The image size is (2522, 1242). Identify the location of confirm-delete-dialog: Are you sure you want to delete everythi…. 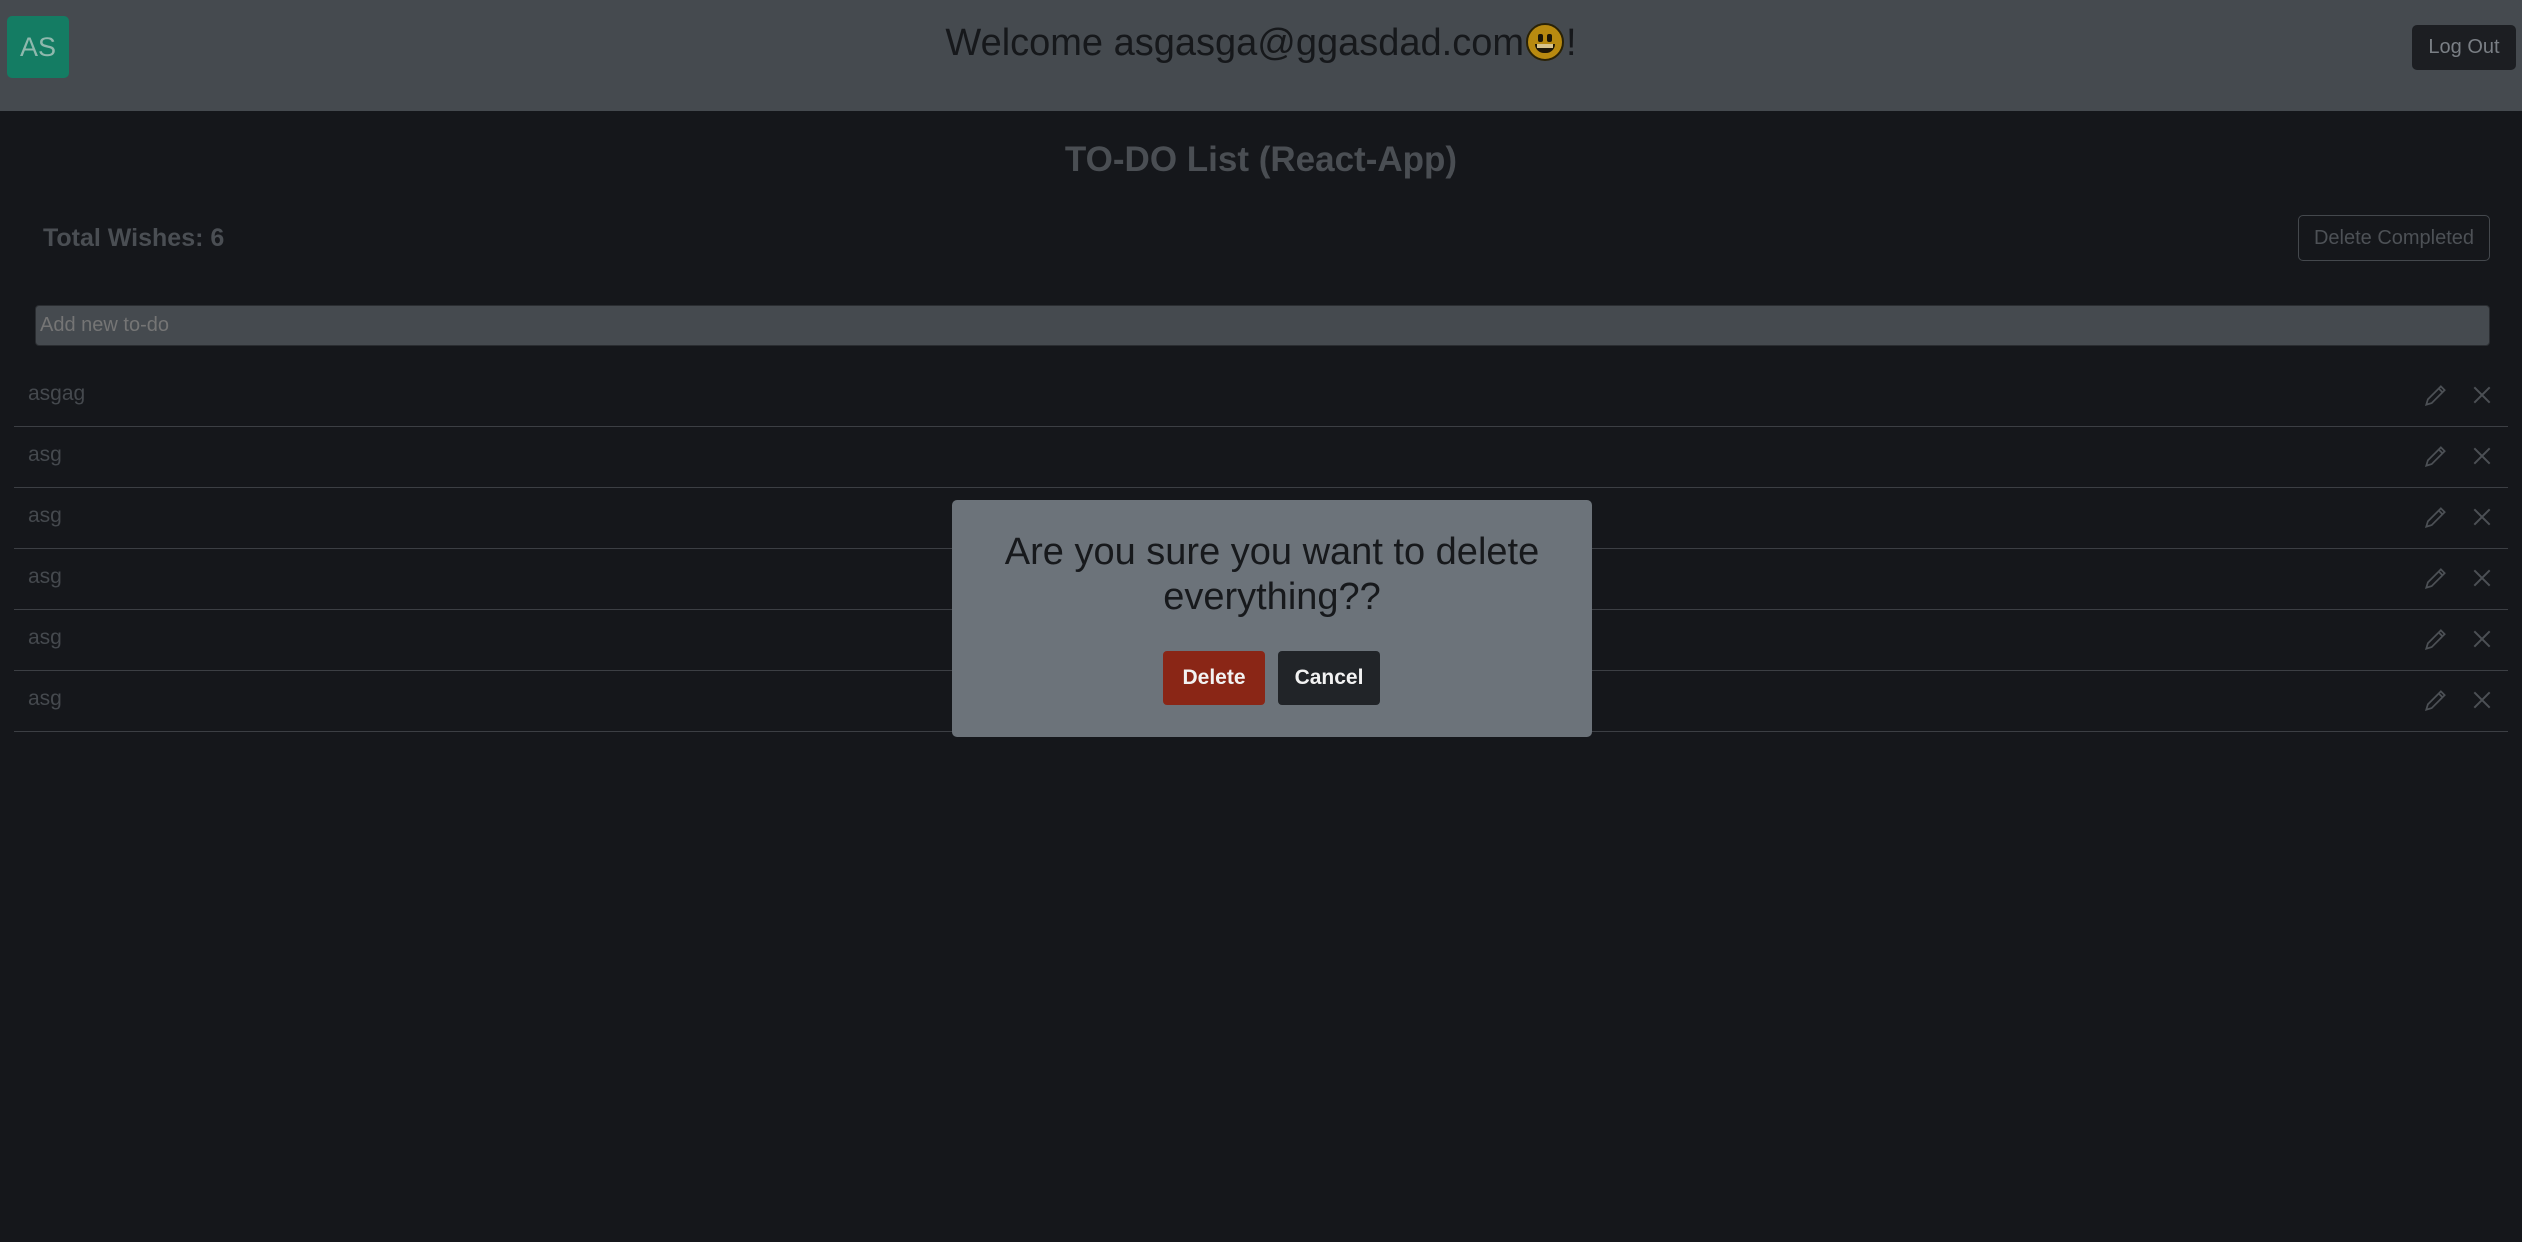
(1272, 618).